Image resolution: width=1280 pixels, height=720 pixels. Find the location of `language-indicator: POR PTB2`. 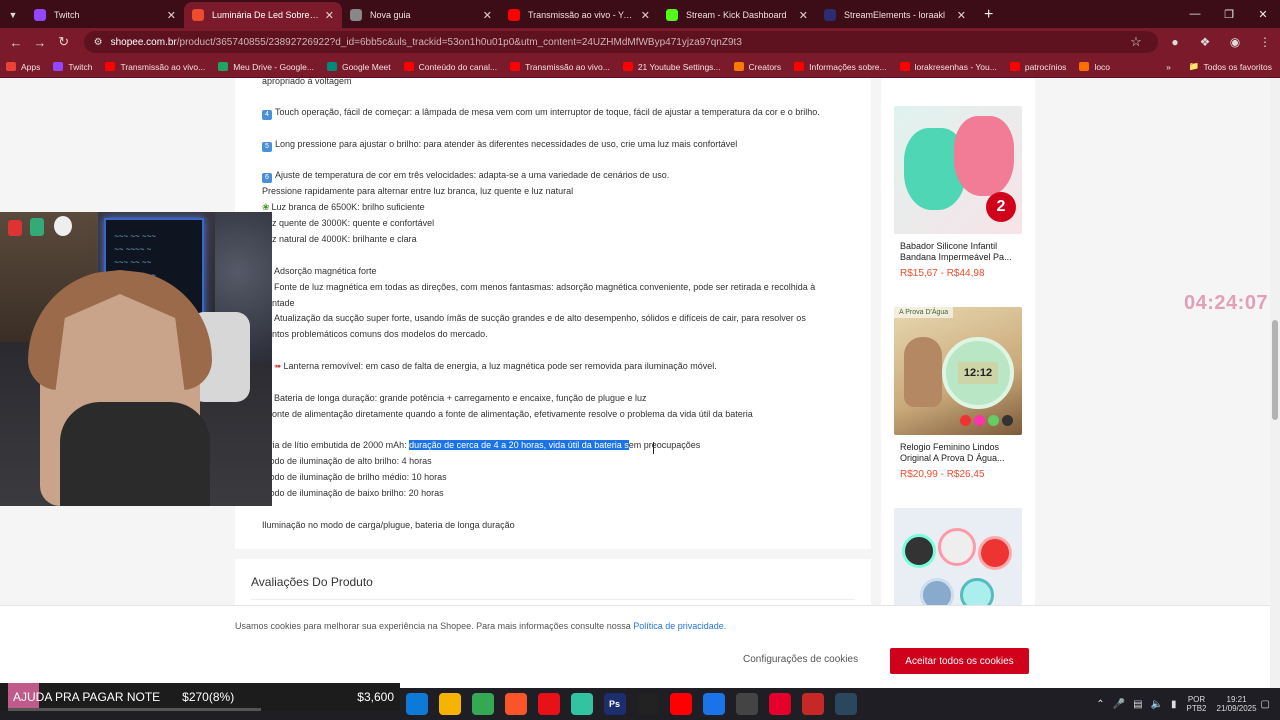

language-indicator: POR PTB2 is located at coordinates (1196, 704).